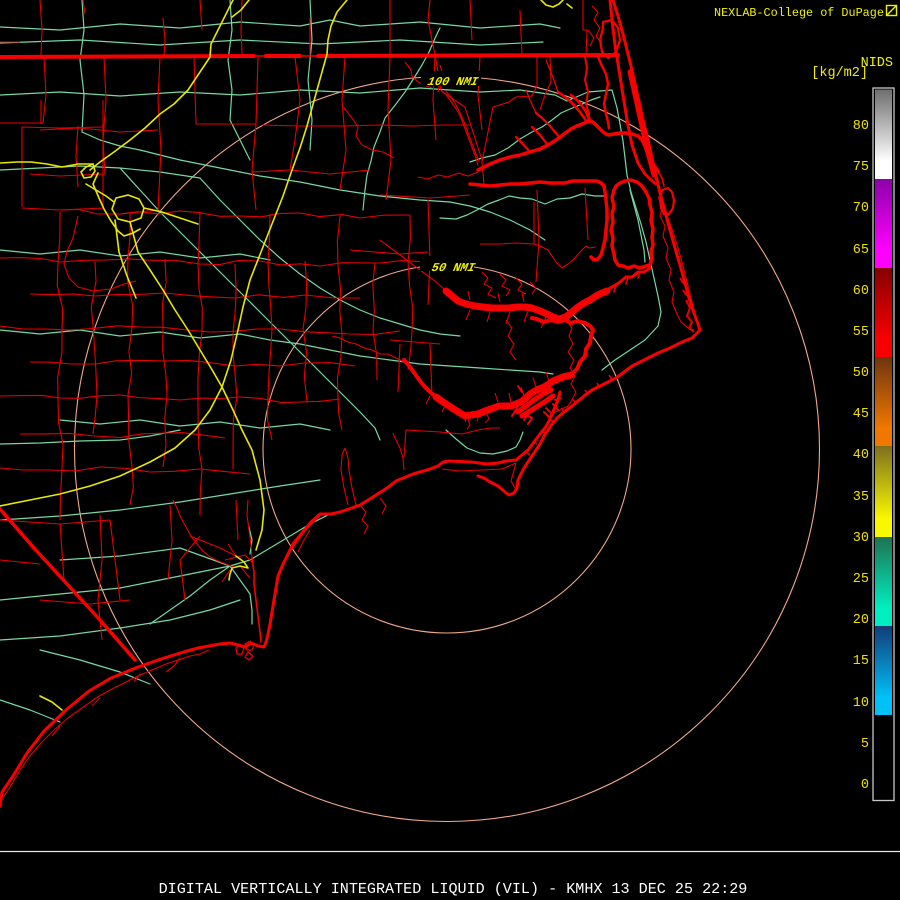  I want to click on svg-text: 0, so click(865, 785).